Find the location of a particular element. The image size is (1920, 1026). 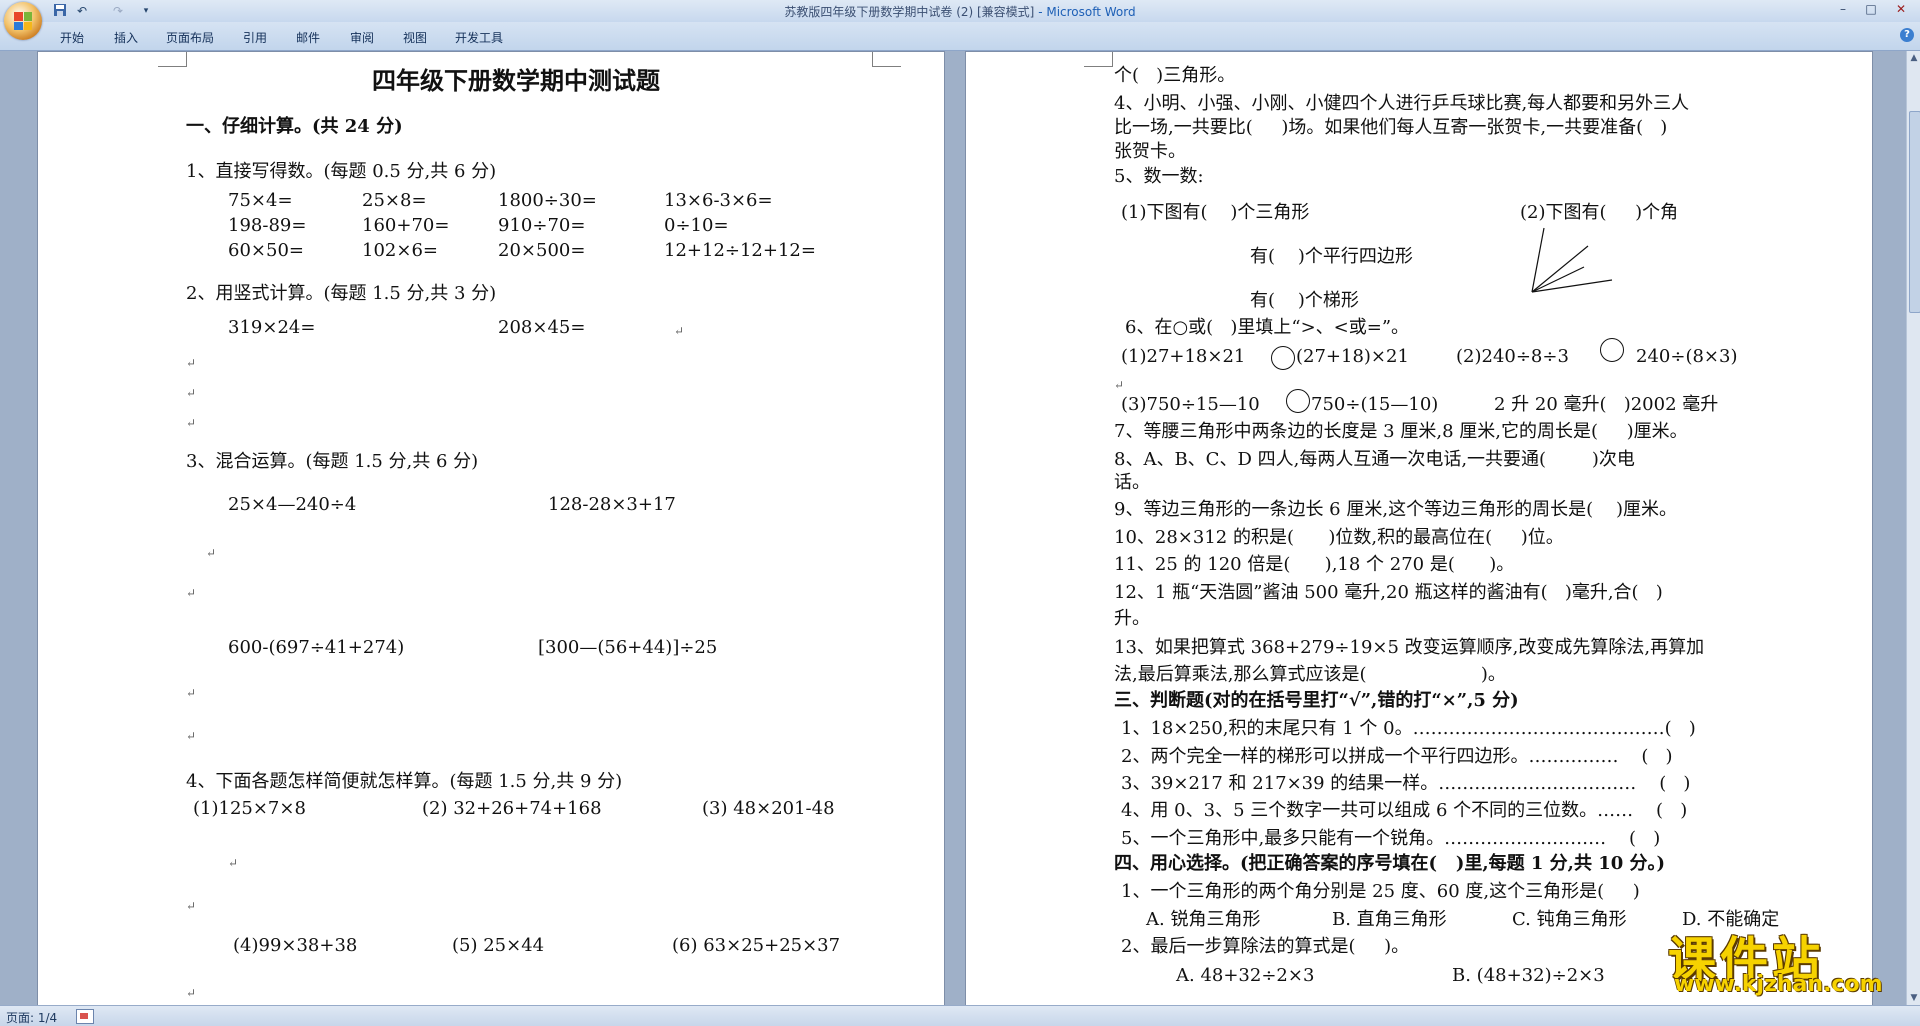

choice-option: A. 48+32÷2×3 is located at coordinates (1245, 975).